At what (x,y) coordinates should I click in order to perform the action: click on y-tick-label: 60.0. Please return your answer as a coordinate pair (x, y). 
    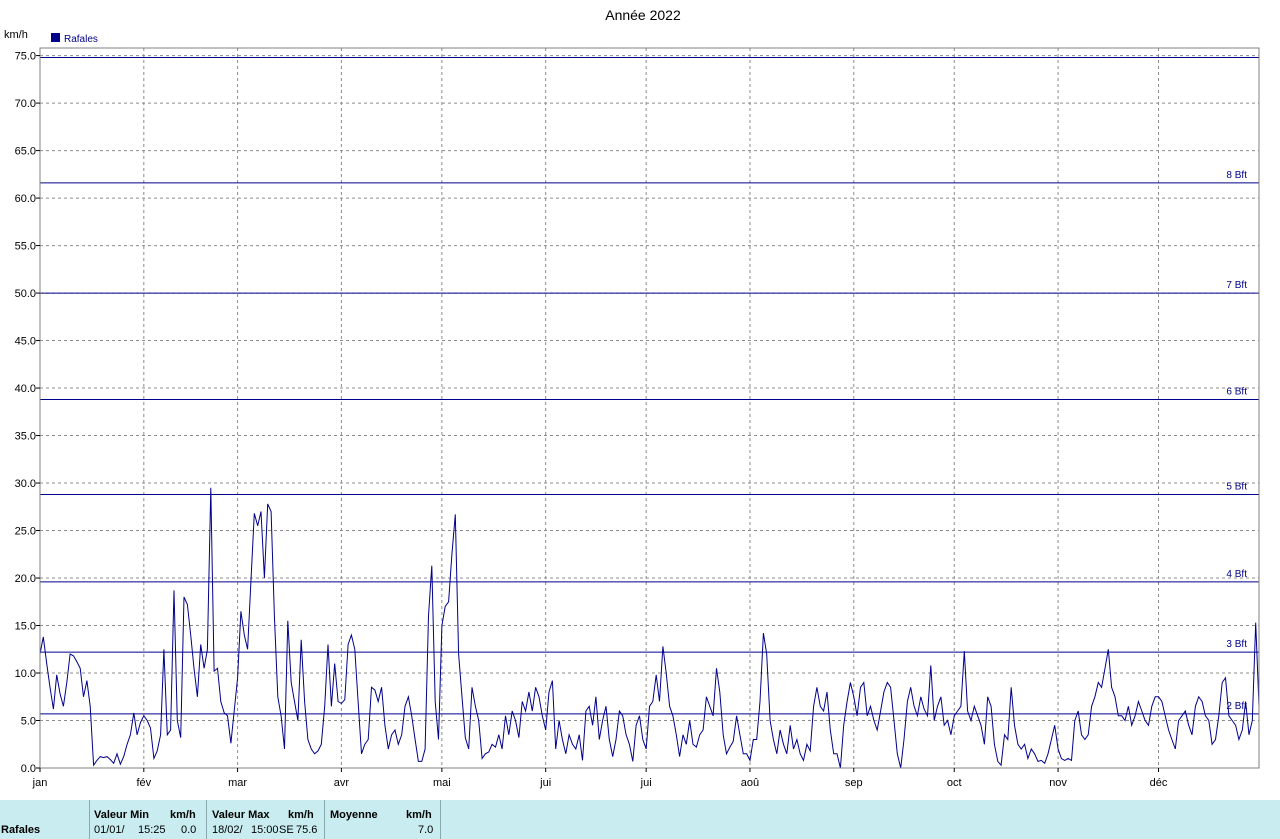
    Looking at the image, I should click on (25, 199).